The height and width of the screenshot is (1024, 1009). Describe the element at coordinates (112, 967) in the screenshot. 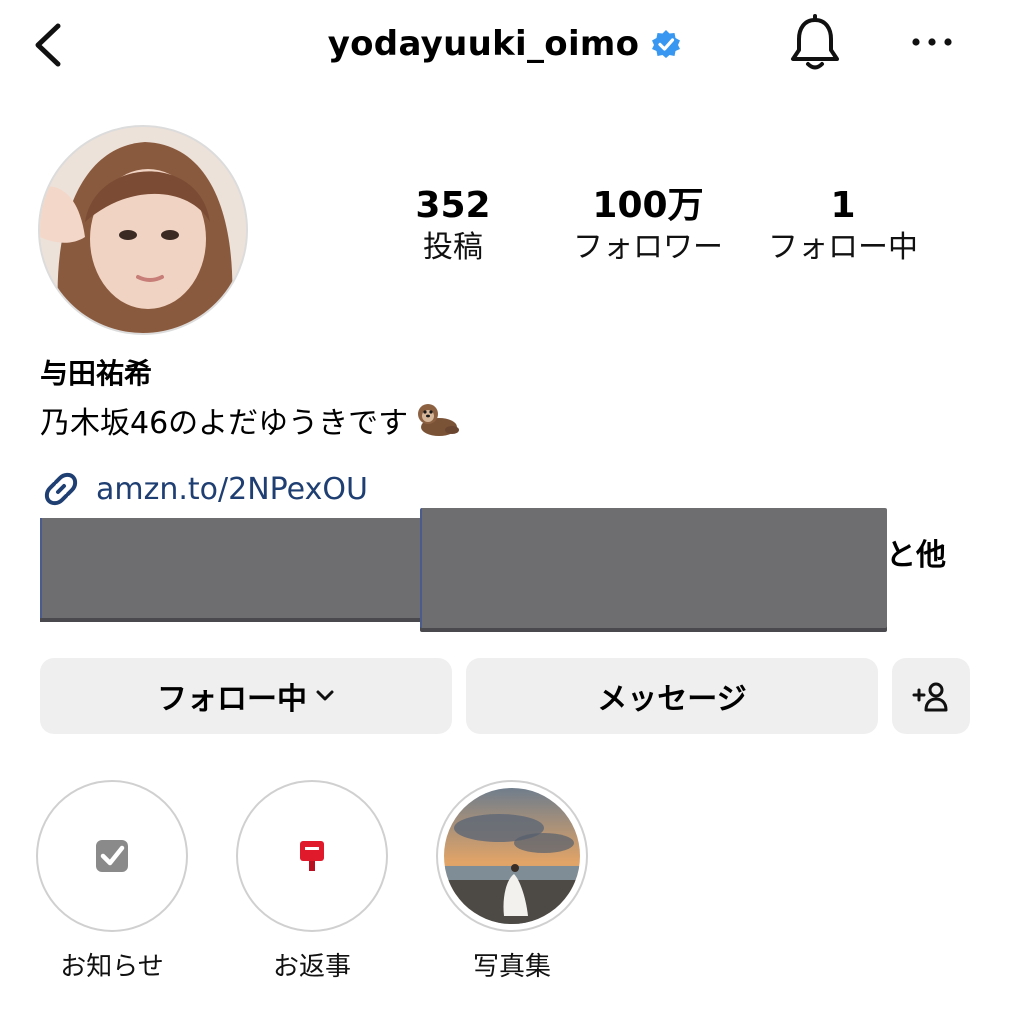

I see `highlight-label: お知らせ` at that location.